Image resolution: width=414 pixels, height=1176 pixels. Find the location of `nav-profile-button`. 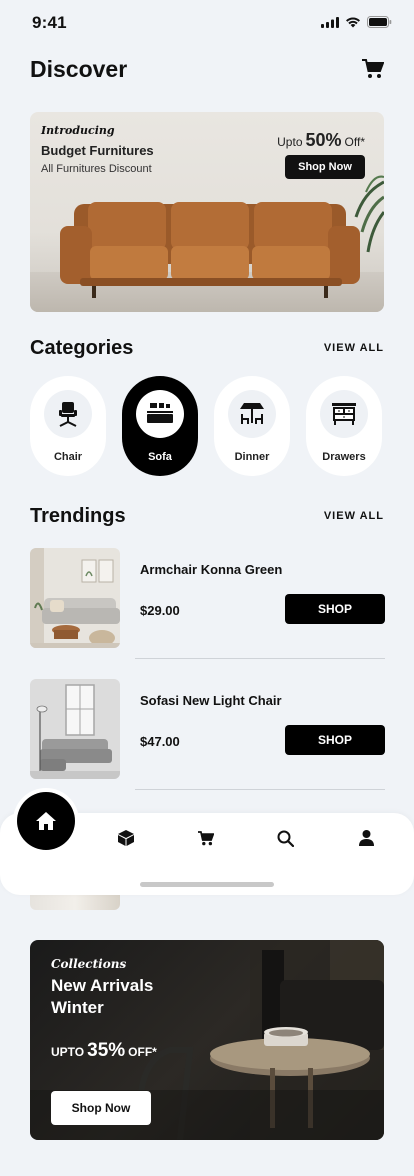

nav-profile-button is located at coordinates (366, 838).